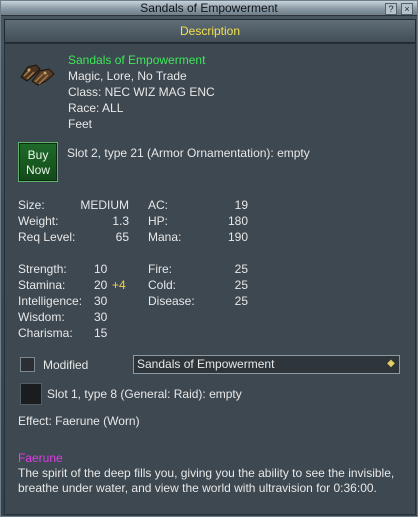 The image size is (418, 517). I want to click on hp-label: HP:, so click(158, 221).